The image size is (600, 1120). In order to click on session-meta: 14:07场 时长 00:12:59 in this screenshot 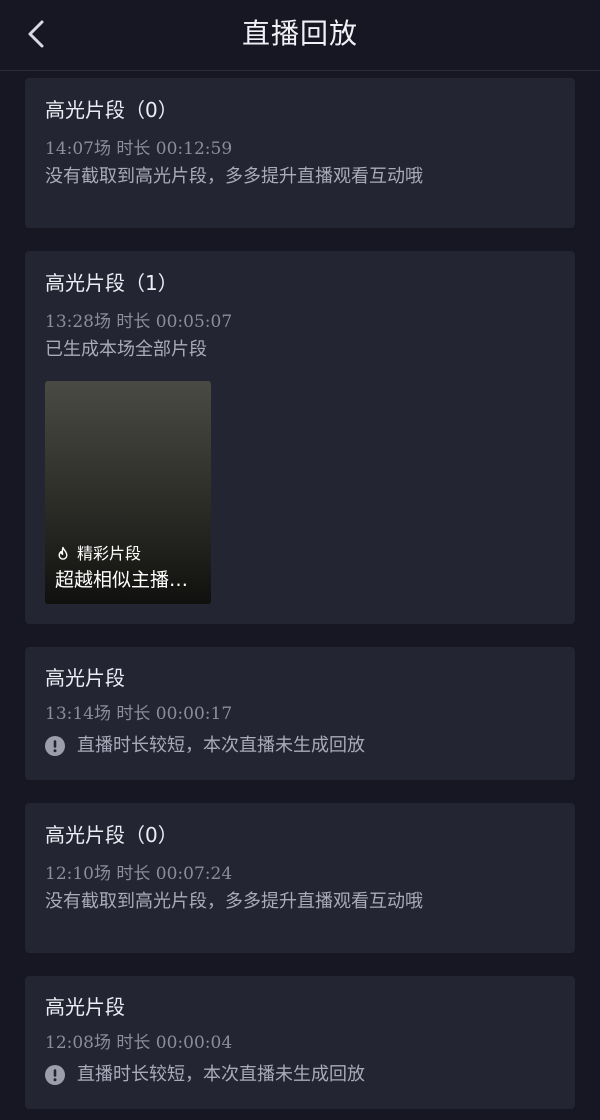, I will do `click(139, 149)`.